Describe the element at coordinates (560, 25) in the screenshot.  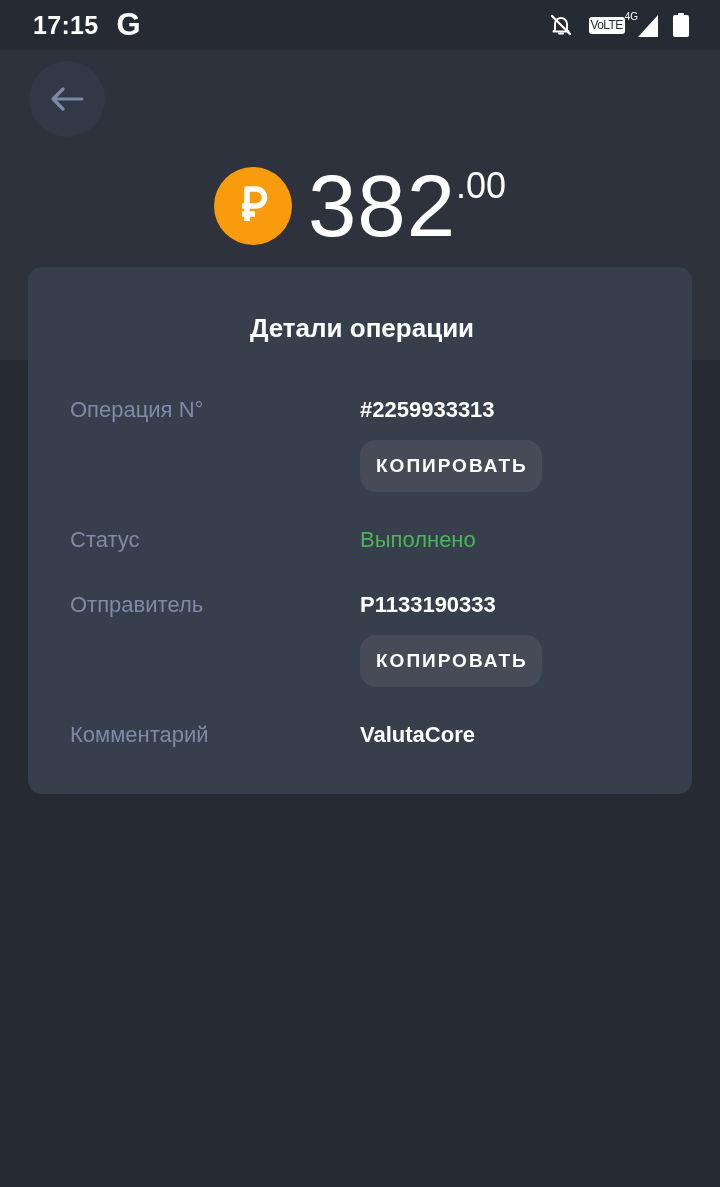
I see `notifications-off-icon` at that location.